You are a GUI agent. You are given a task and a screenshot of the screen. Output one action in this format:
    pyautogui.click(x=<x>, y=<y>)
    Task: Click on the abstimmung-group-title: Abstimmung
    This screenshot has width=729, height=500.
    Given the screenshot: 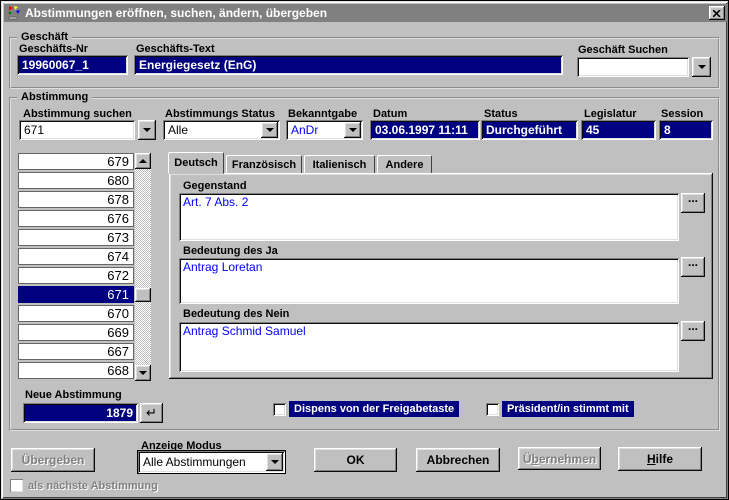 What is the action you would take?
    pyautogui.click(x=55, y=97)
    